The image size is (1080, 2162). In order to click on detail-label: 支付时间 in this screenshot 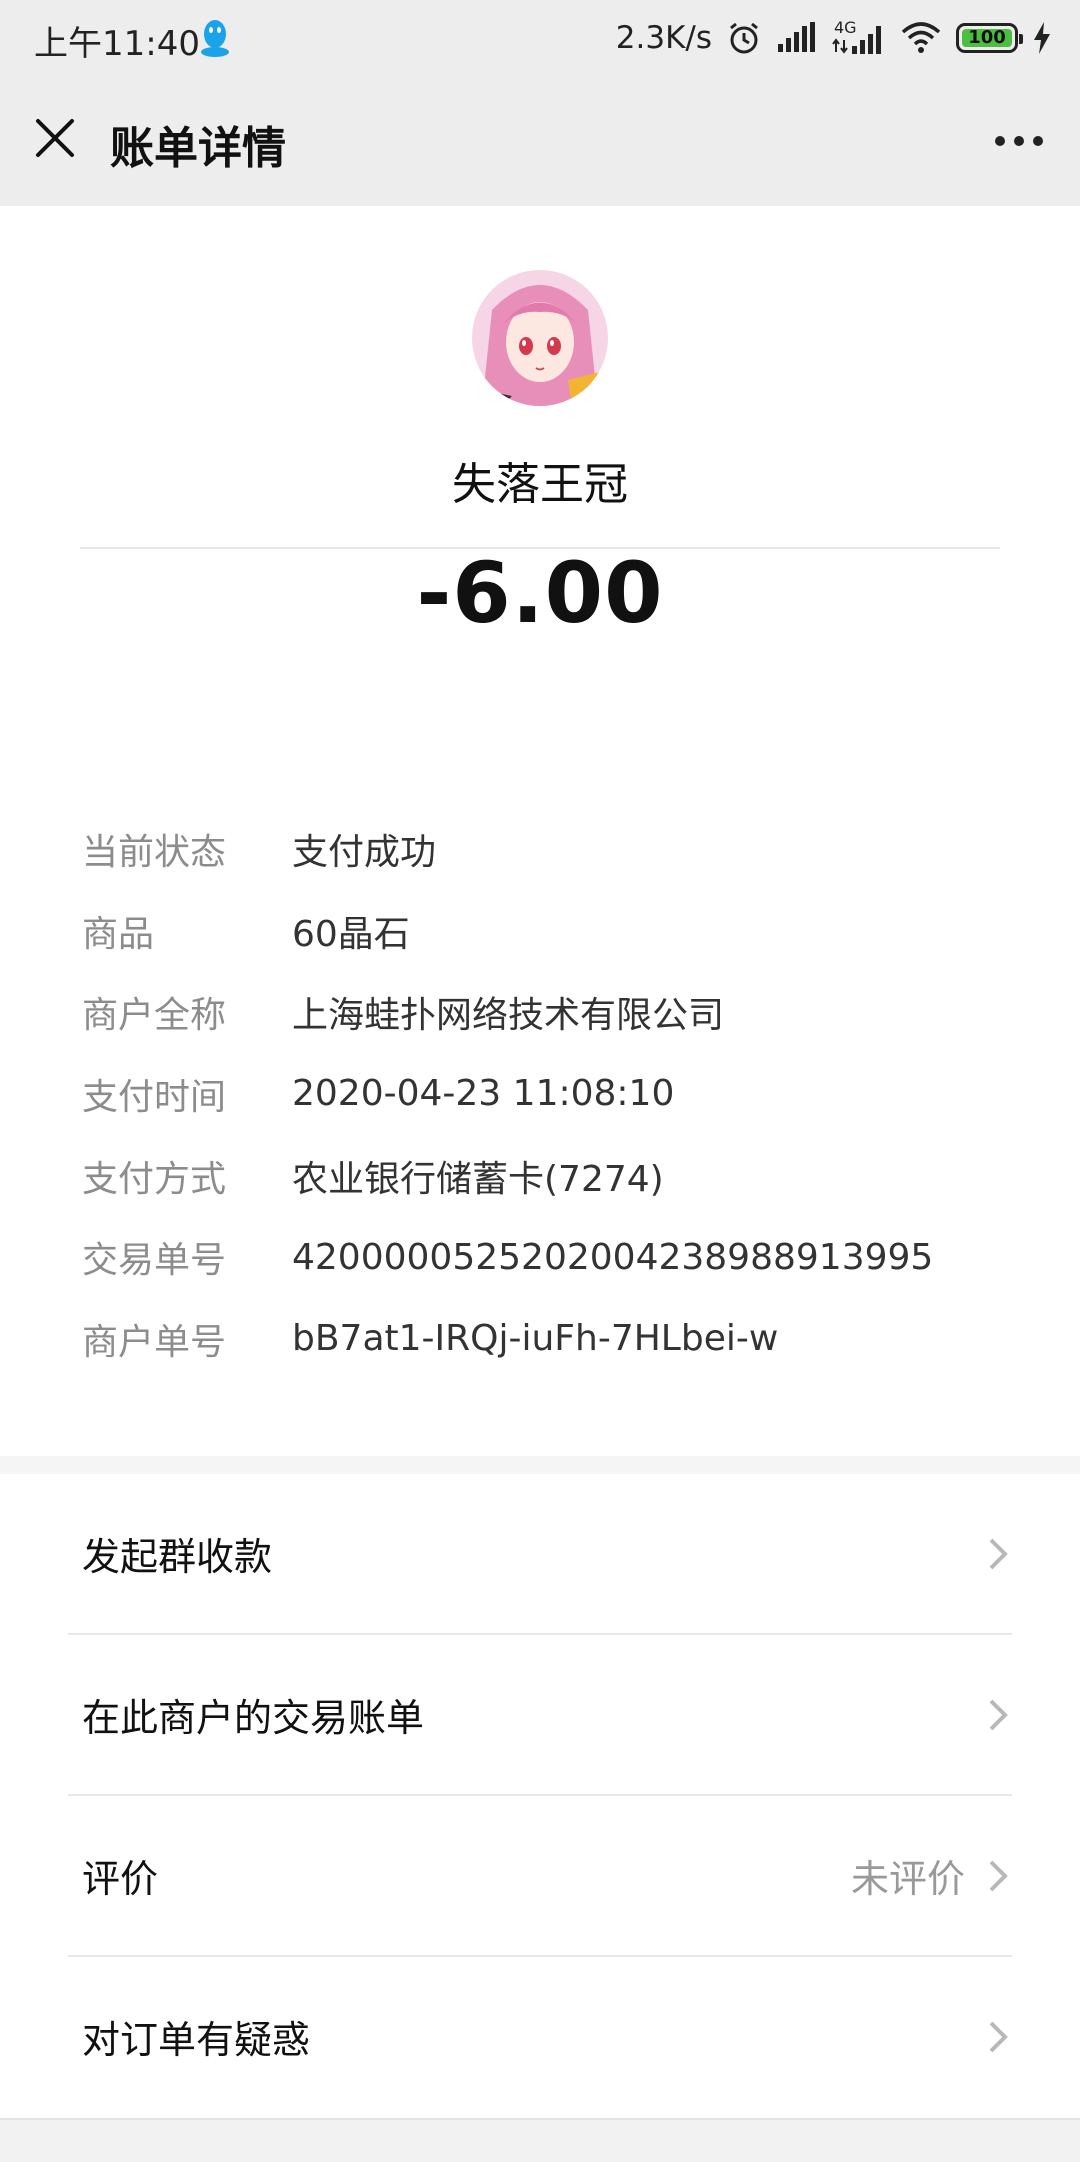, I will do `click(154, 1097)`.